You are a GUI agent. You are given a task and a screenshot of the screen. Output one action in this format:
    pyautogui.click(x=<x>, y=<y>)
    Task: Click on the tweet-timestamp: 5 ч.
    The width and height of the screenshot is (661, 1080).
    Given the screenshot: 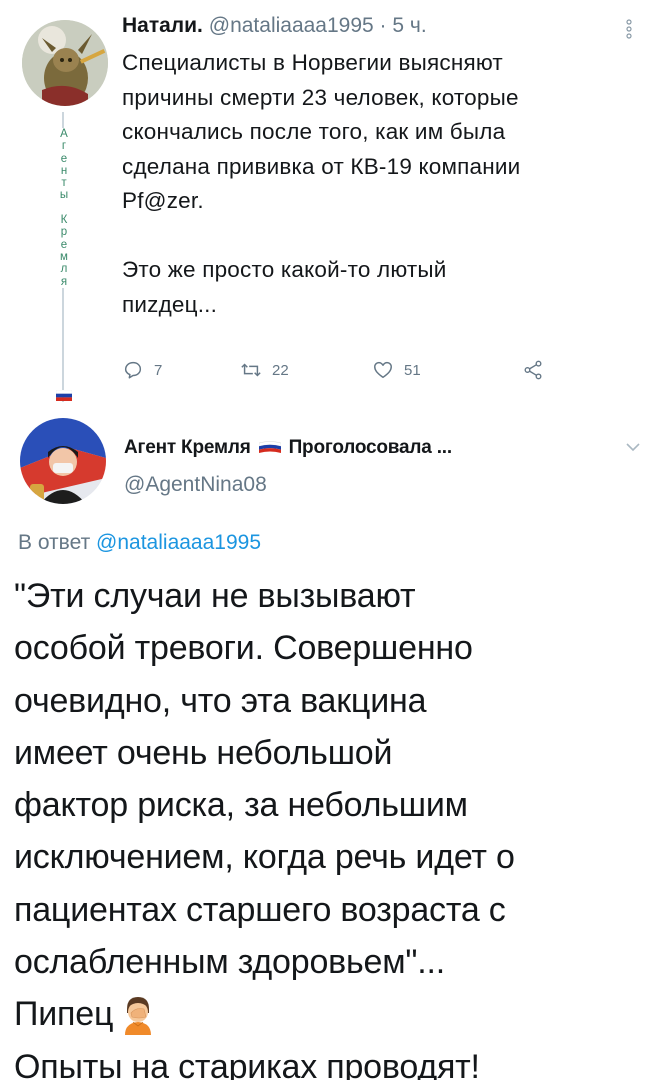 What is the action you would take?
    pyautogui.click(x=409, y=25)
    